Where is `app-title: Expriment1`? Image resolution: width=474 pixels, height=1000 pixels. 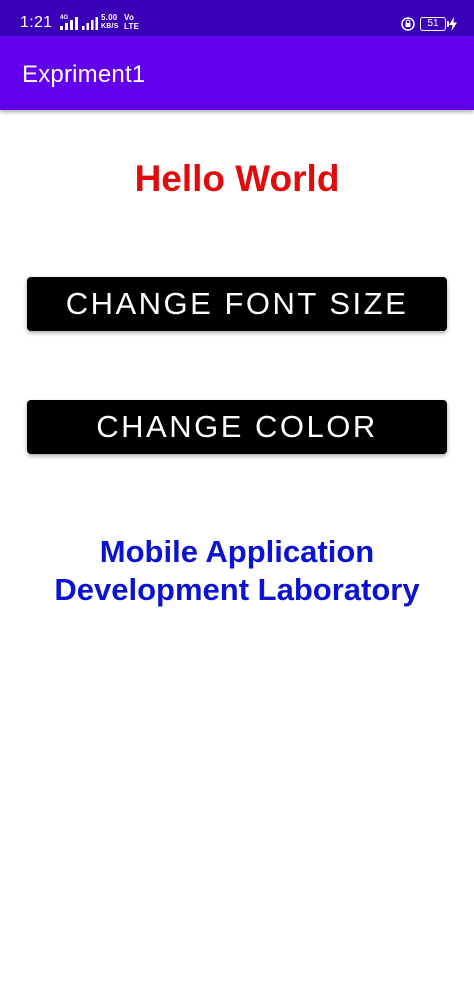 app-title: Expriment1 is located at coordinates (84, 74).